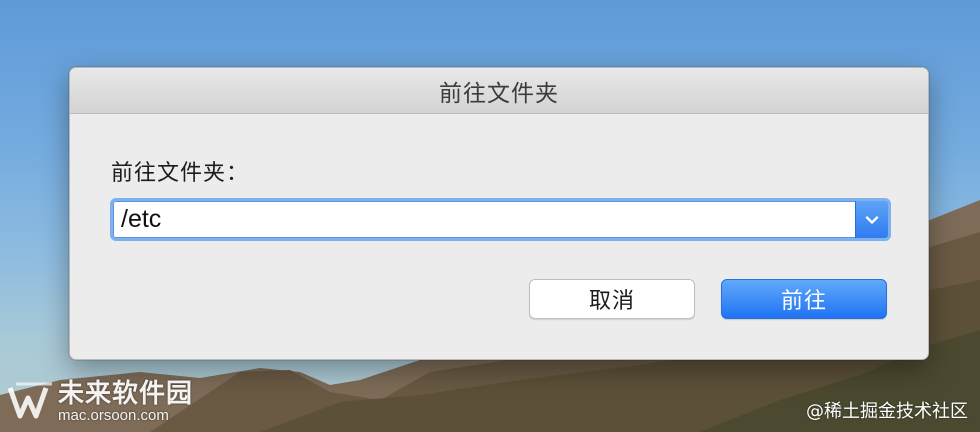 The height and width of the screenshot is (432, 980). Describe the element at coordinates (180, 173) in the screenshot. I see `prompt-label: 前往文件夹：` at that location.